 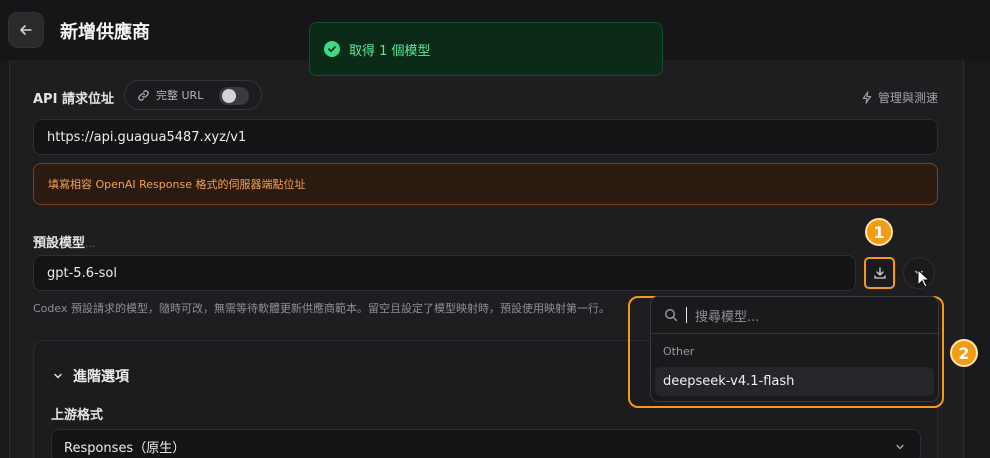 I want to click on annotation-badge-1: 1, so click(x=879, y=232).